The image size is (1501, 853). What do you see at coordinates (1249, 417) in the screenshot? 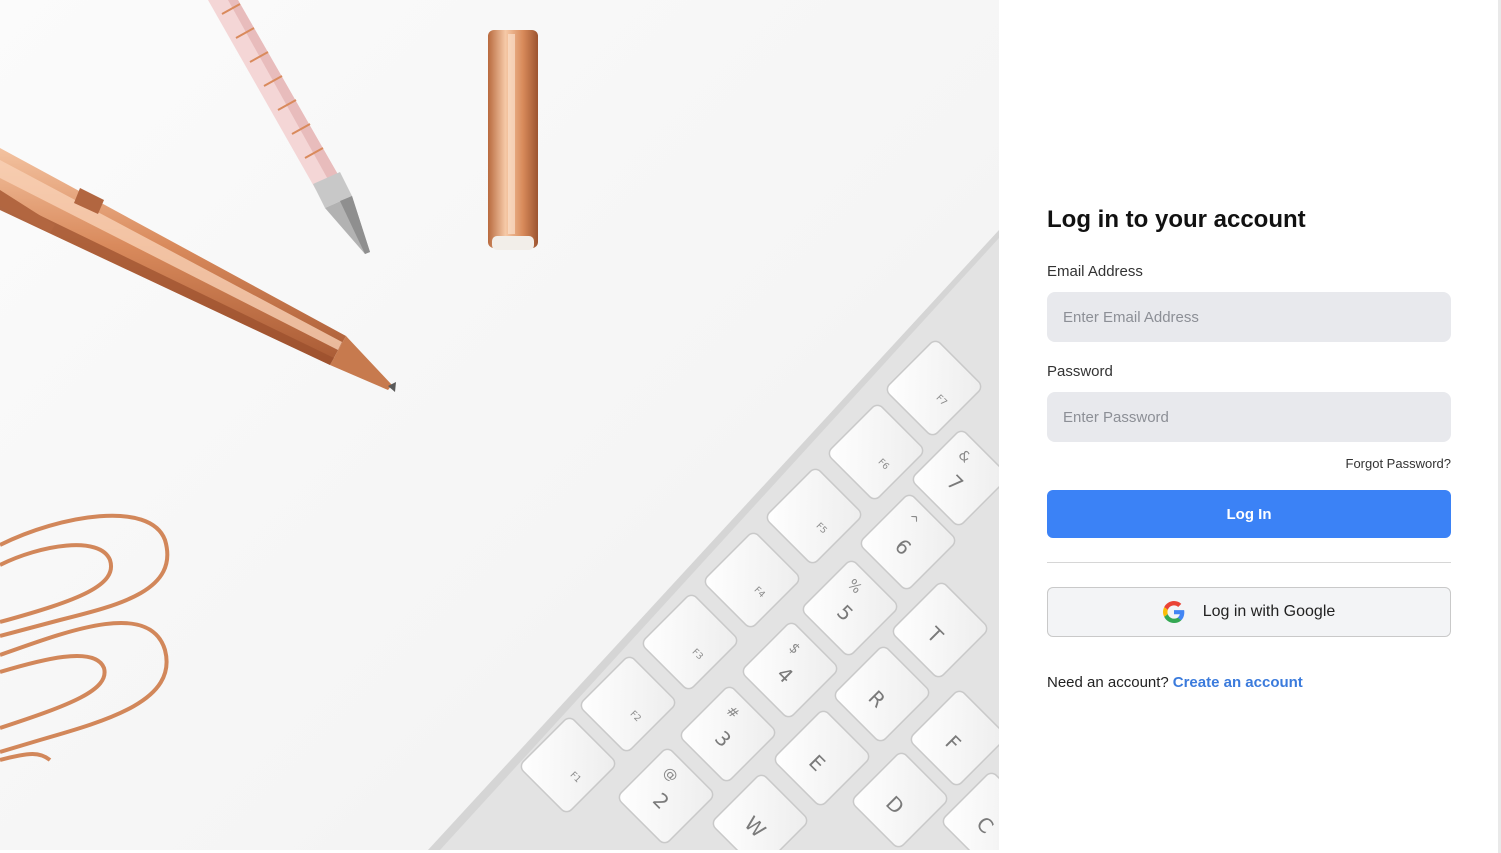
I see `password-field` at bounding box center [1249, 417].